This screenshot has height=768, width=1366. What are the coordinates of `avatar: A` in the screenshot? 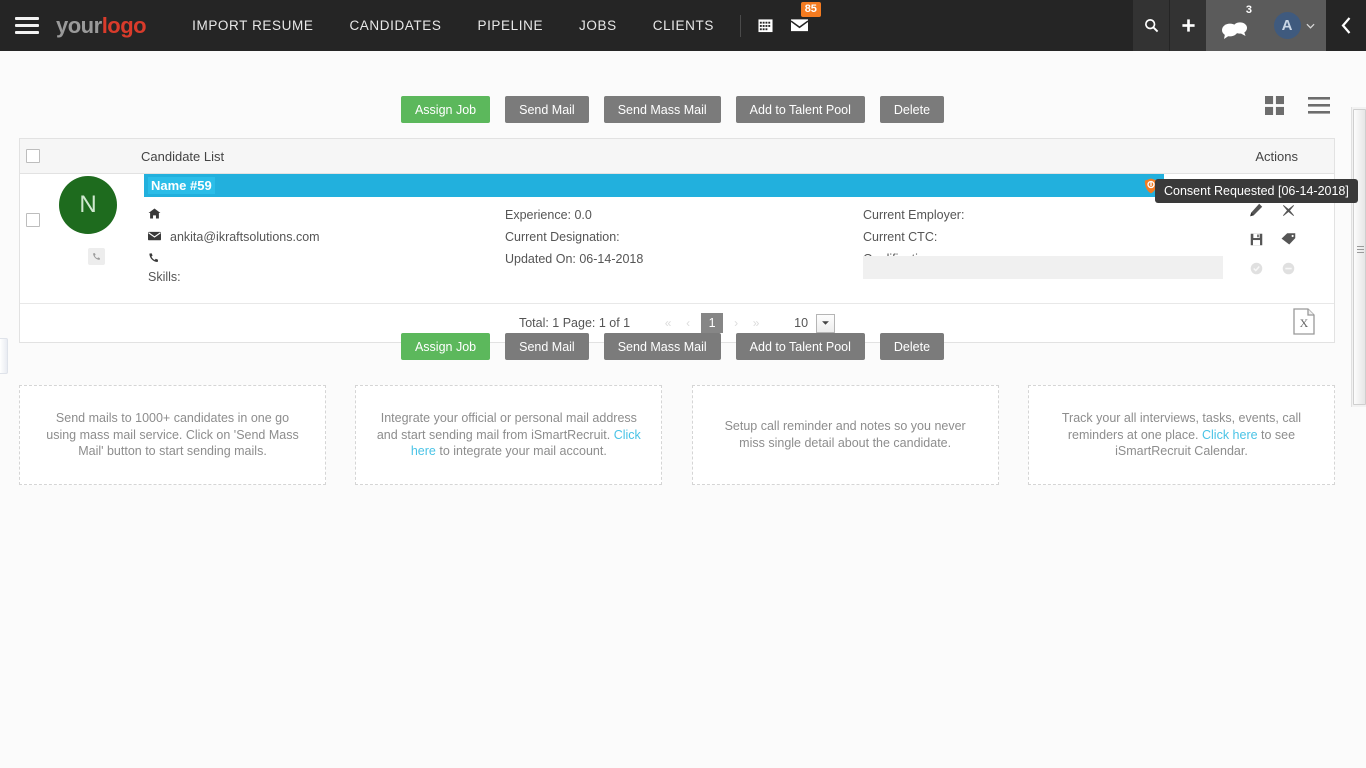 It's located at (1287, 25).